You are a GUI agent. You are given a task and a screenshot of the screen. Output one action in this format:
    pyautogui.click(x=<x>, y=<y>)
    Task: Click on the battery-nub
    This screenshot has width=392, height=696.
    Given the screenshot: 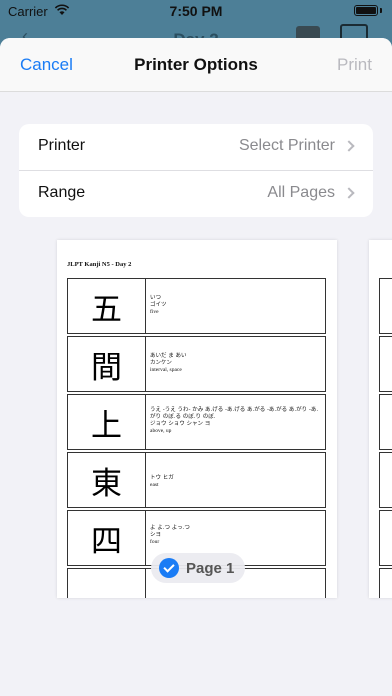 What is the action you would take?
    pyautogui.click(x=381, y=10)
    